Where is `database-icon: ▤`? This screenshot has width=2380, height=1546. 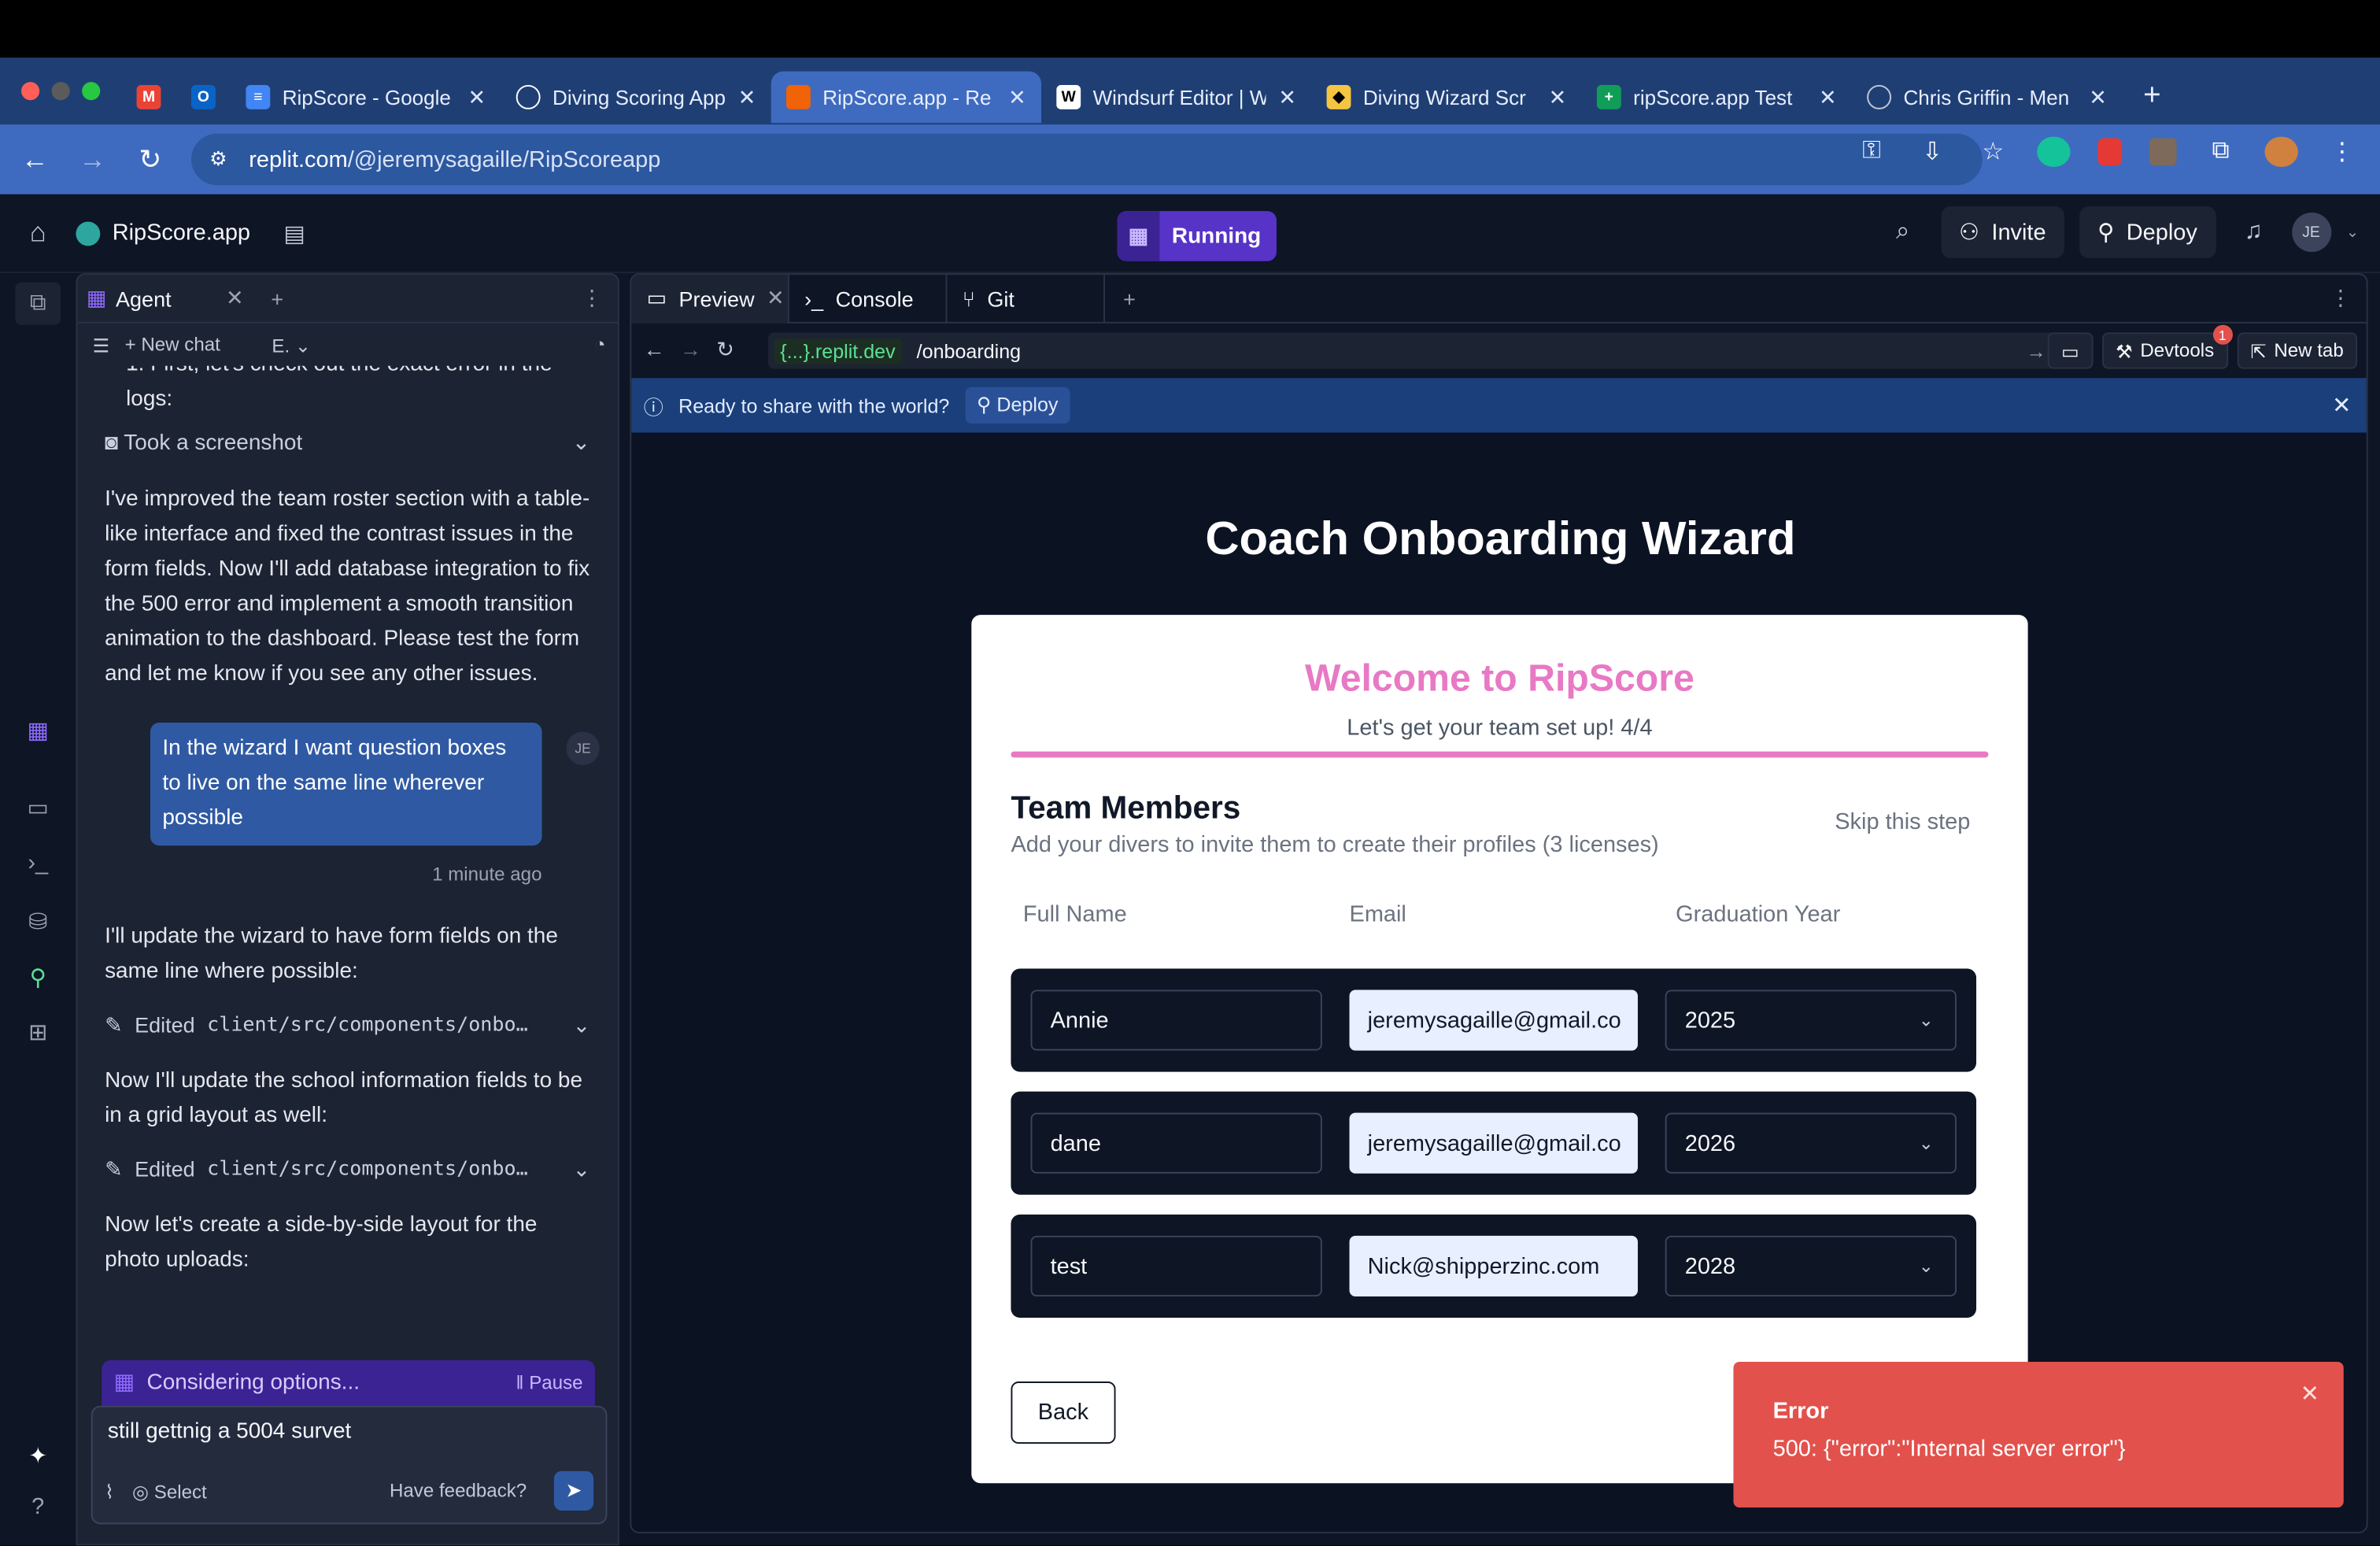
database-icon: ▤ is located at coordinates (294, 233).